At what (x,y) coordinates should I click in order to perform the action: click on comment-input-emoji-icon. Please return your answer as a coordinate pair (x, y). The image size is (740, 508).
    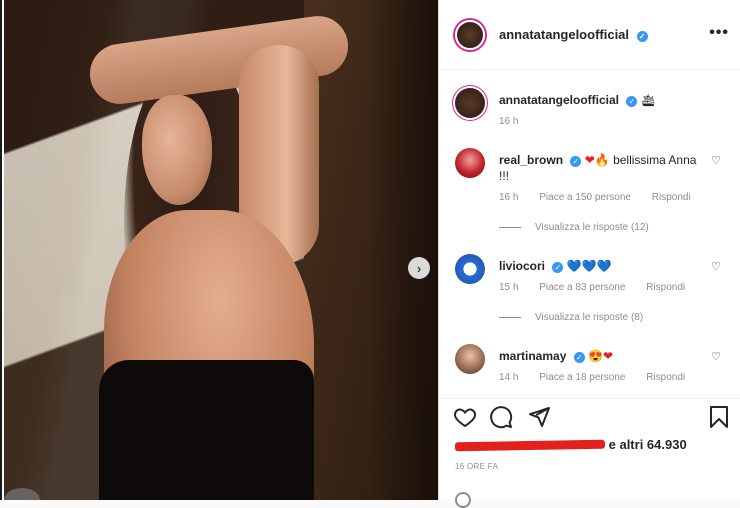
    Looking at the image, I should click on (463, 500).